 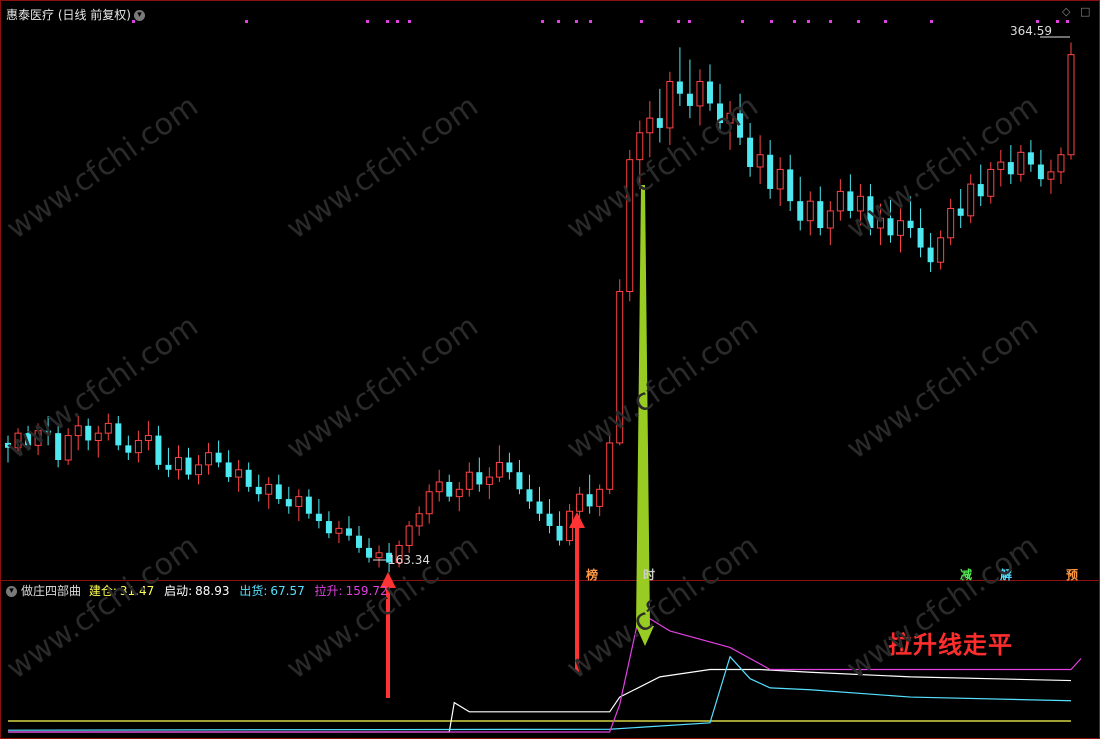 I want to click on legend-label-build: 建仓:, so click(x=102, y=591).